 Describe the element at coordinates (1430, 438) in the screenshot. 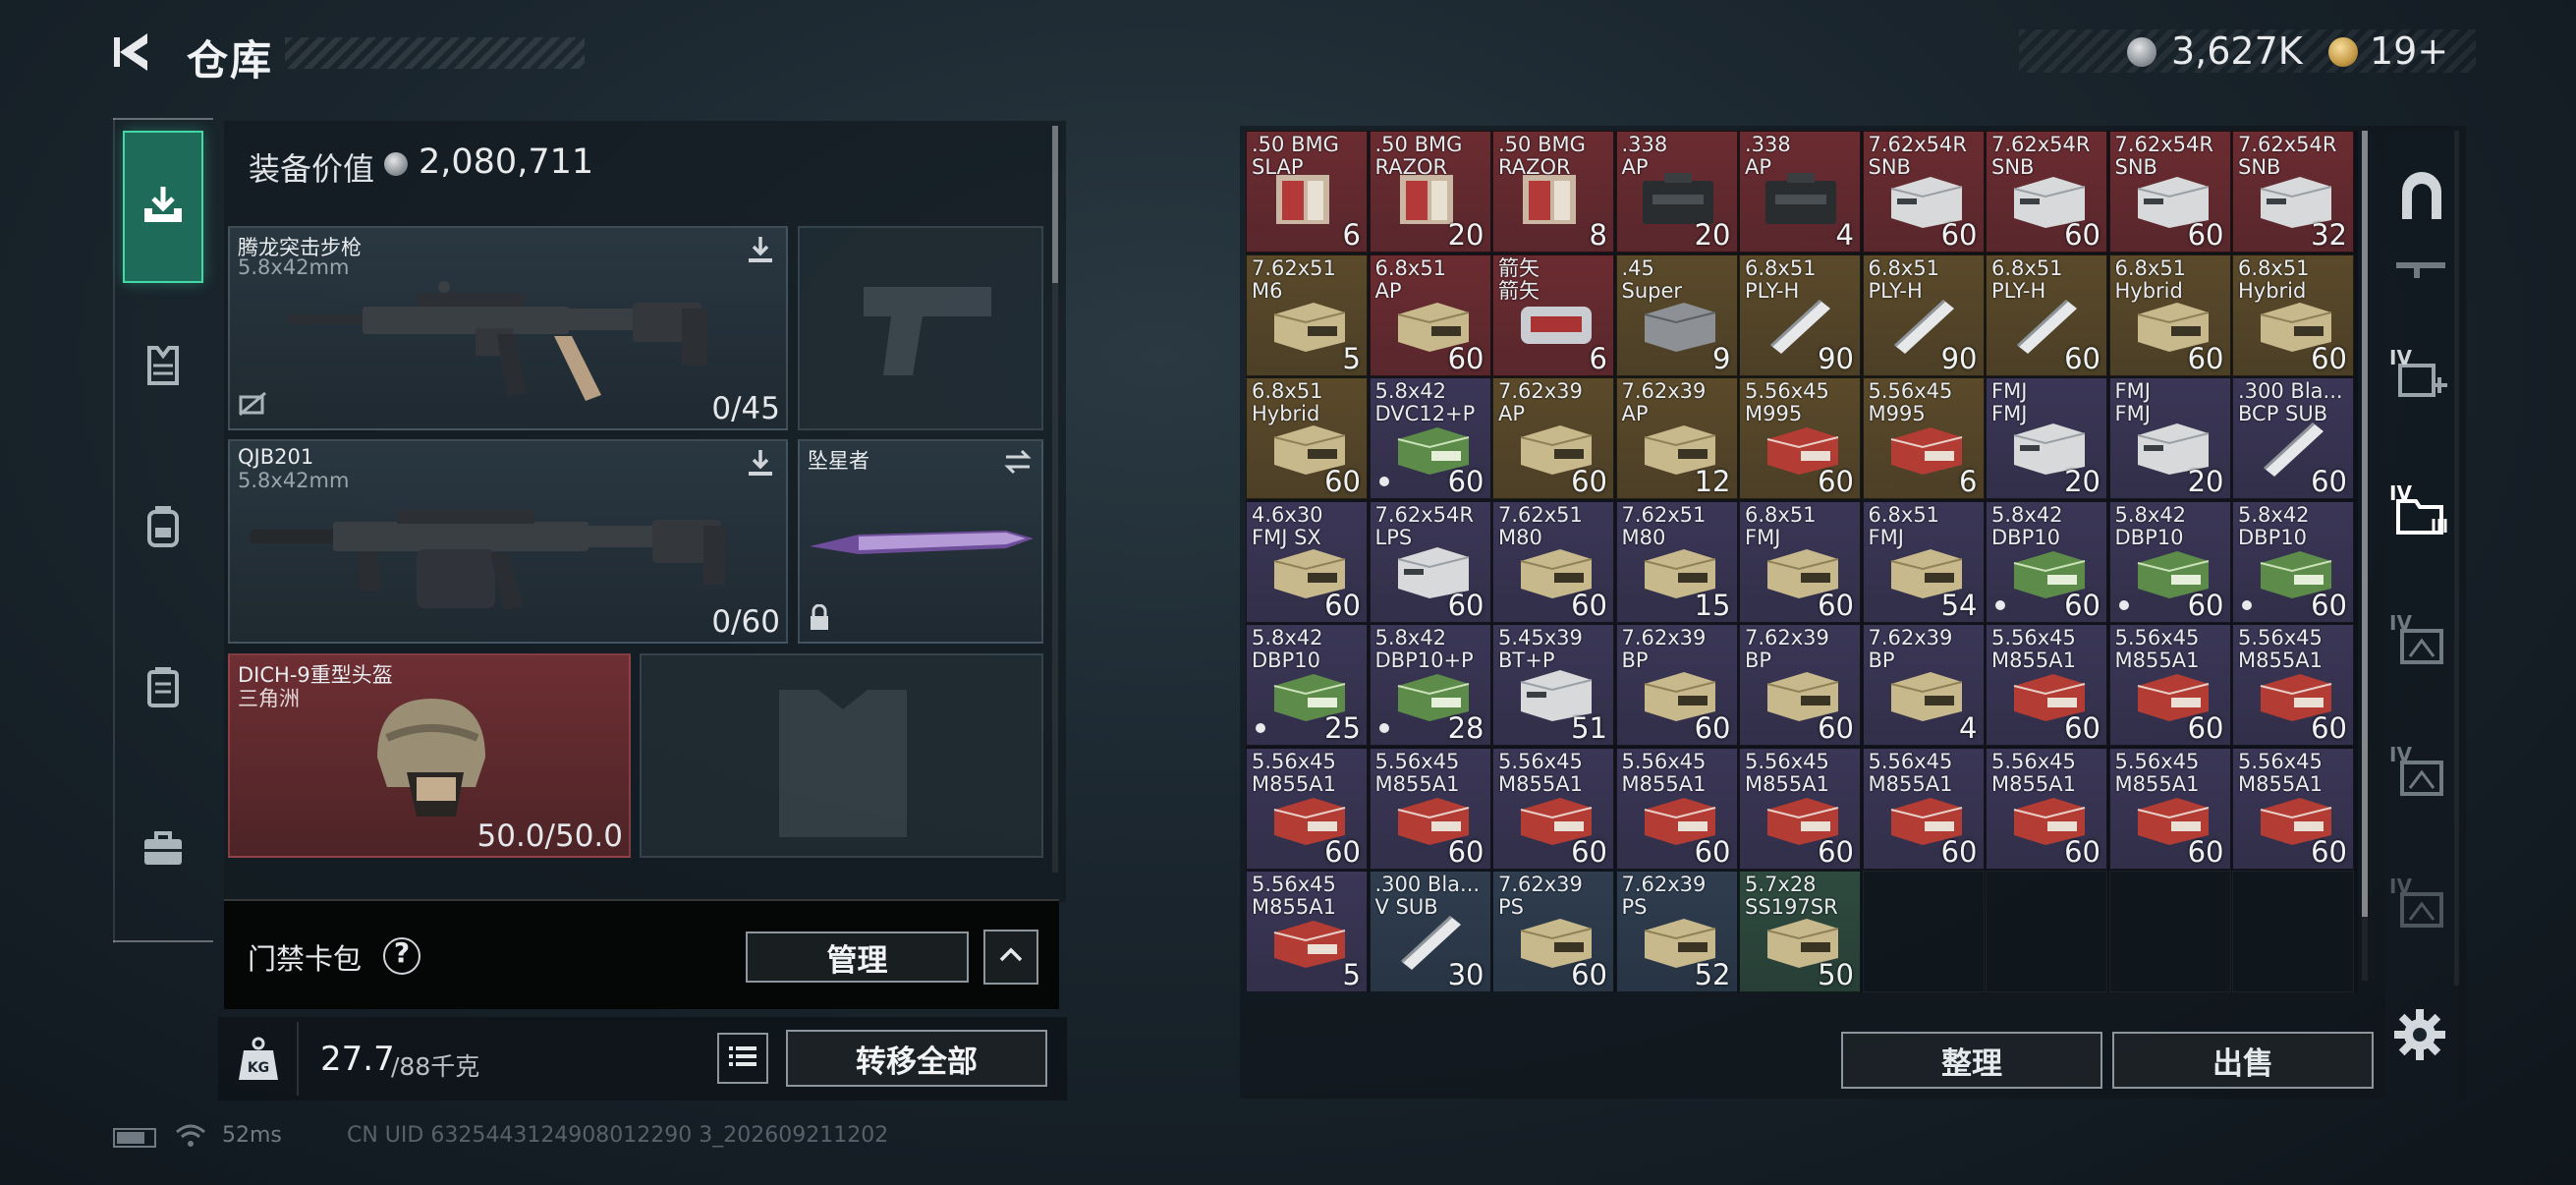

I see `inventory-item: 5.8x42 DVC12+P 60` at that location.